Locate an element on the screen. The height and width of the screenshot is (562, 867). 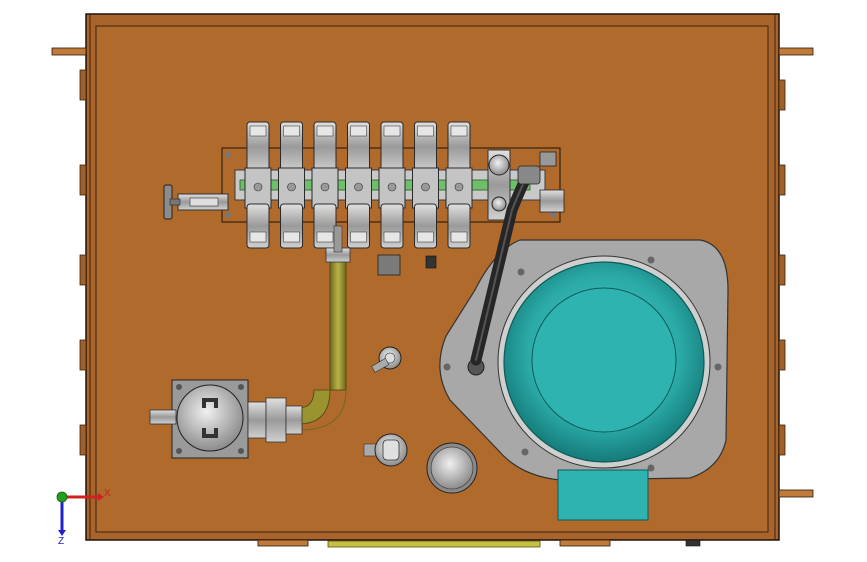
bottom-feet is located at coordinates (479, 543).